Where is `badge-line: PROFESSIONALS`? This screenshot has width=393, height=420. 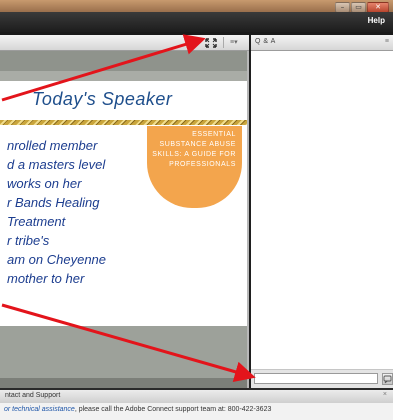 badge-line: PROFESSIONALS is located at coordinates (202, 164).